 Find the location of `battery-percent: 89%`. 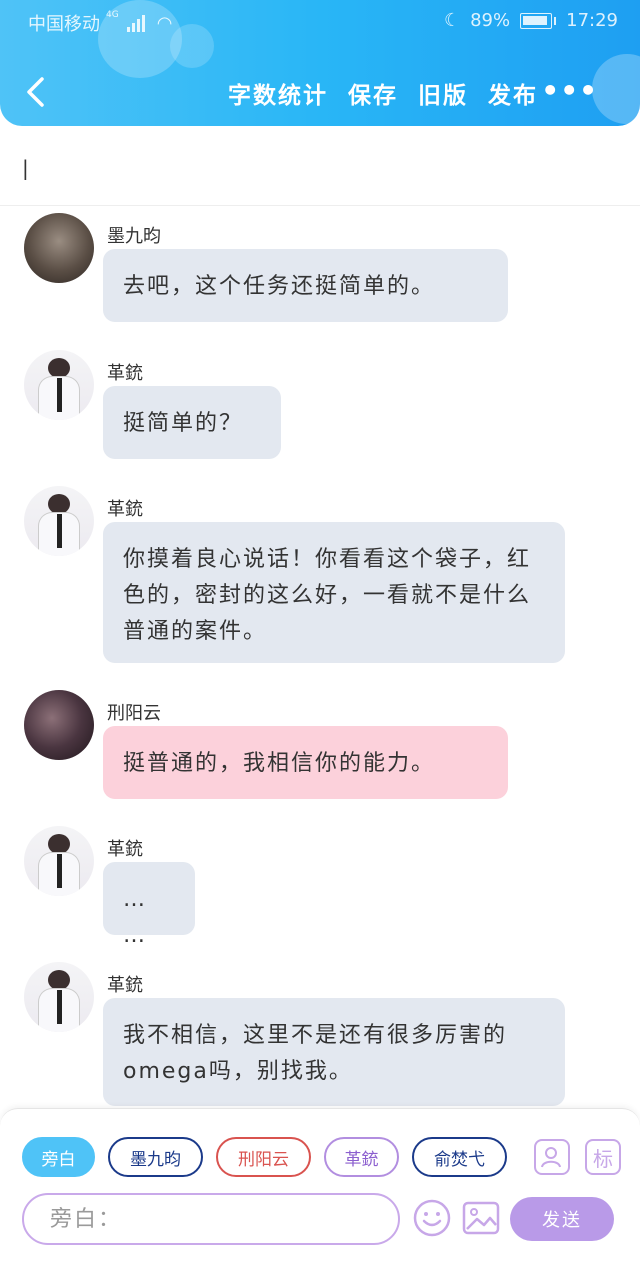

battery-percent: 89% is located at coordinates (490, 20).